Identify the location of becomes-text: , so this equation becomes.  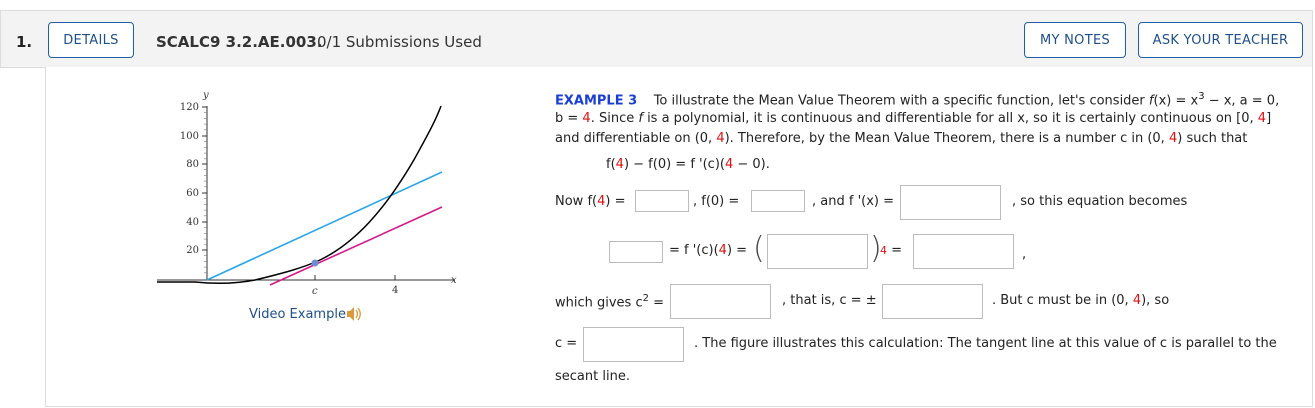
(1100, 201).